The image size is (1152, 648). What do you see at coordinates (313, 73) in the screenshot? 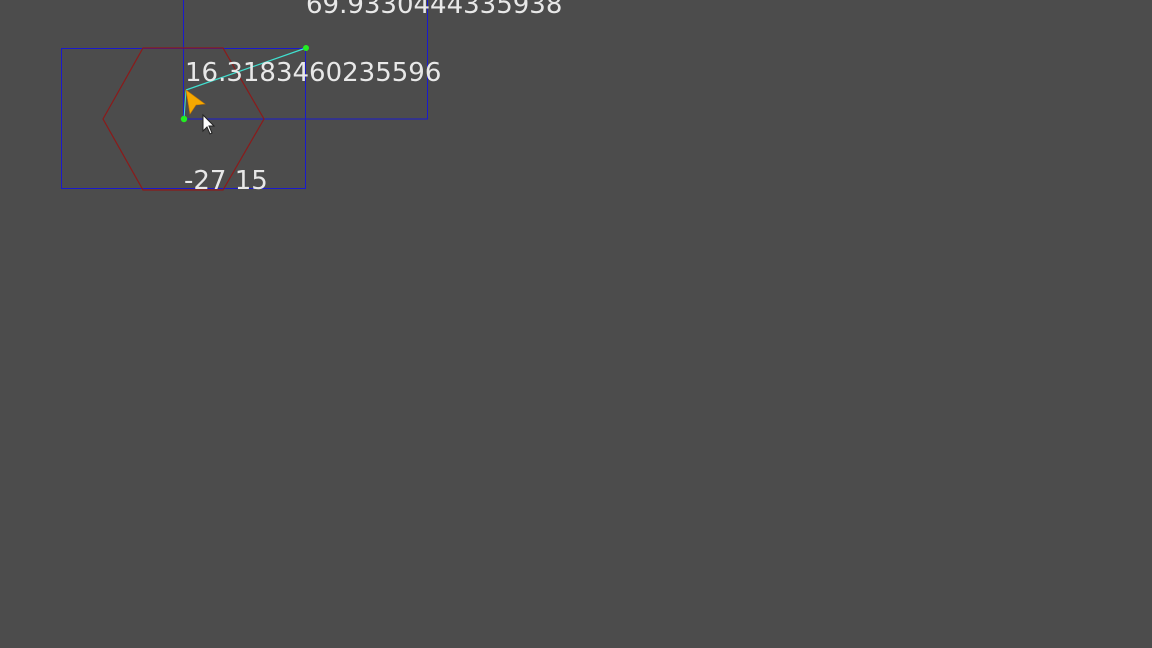
I see `value-label-middle: 16.3183460235596` at bounding box center [313, 73].